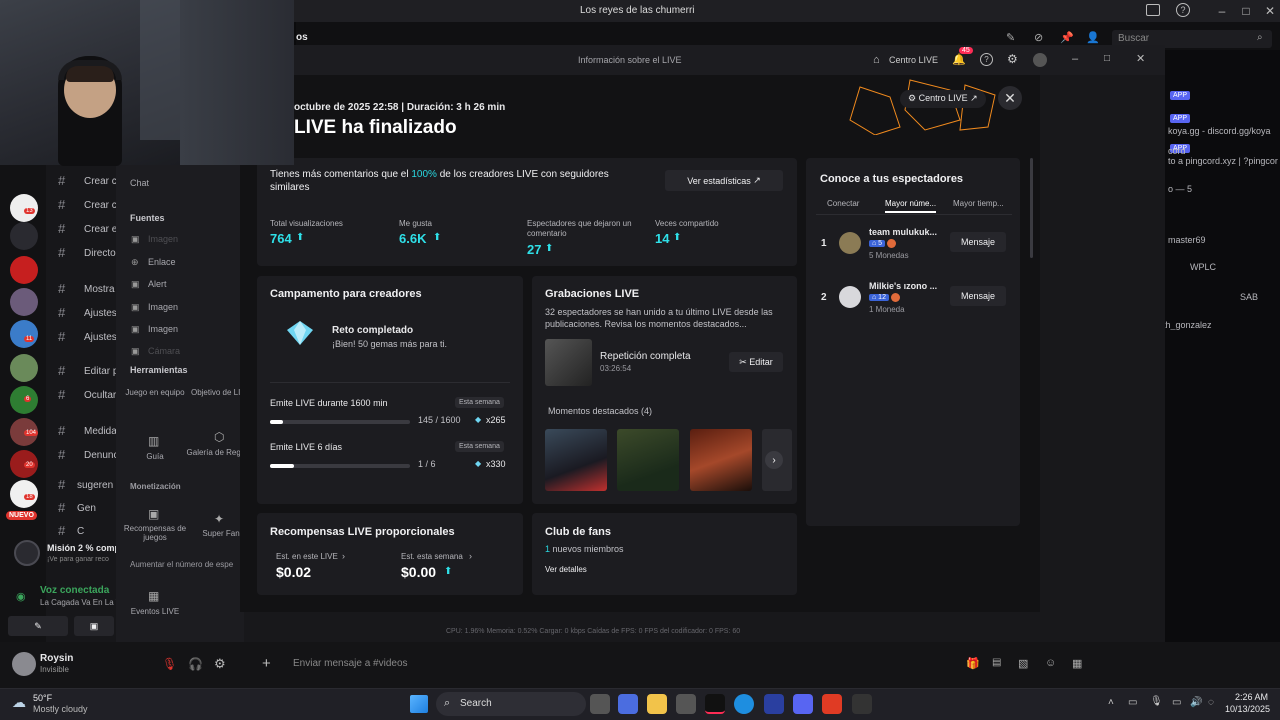 This screenshot has height=720, width=1280. Describe the element at coordinates (756, 362) in the screenshot. I see `edit-button: ✂ Editar` at that location.